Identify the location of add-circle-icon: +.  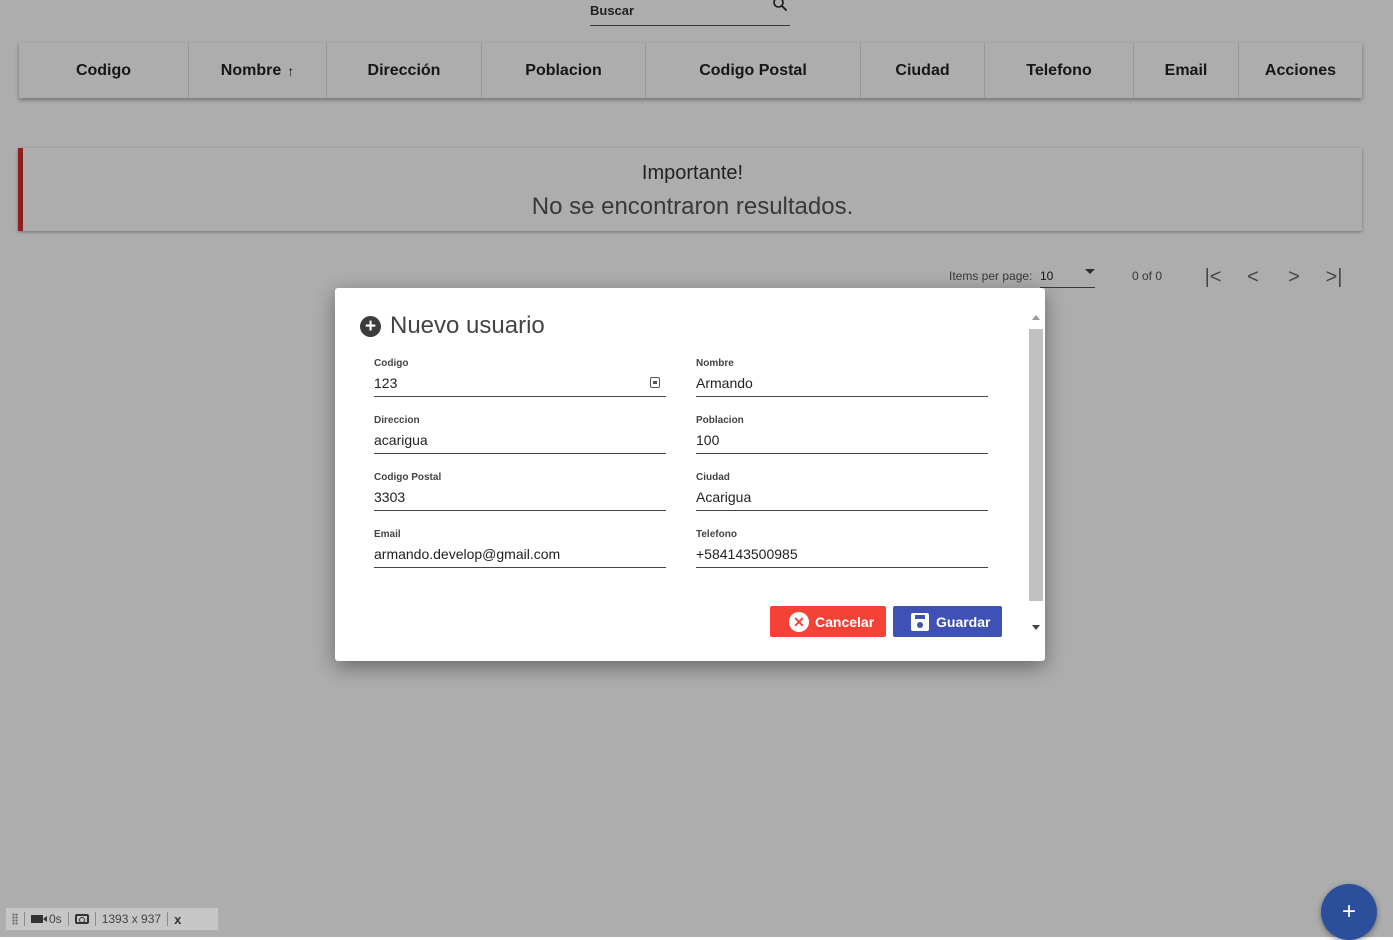
(370, 326).